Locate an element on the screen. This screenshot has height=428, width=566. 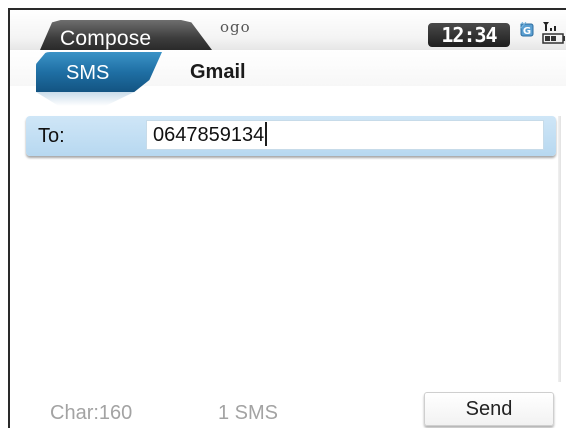
scrollbar is located at coordinates (559, 266).